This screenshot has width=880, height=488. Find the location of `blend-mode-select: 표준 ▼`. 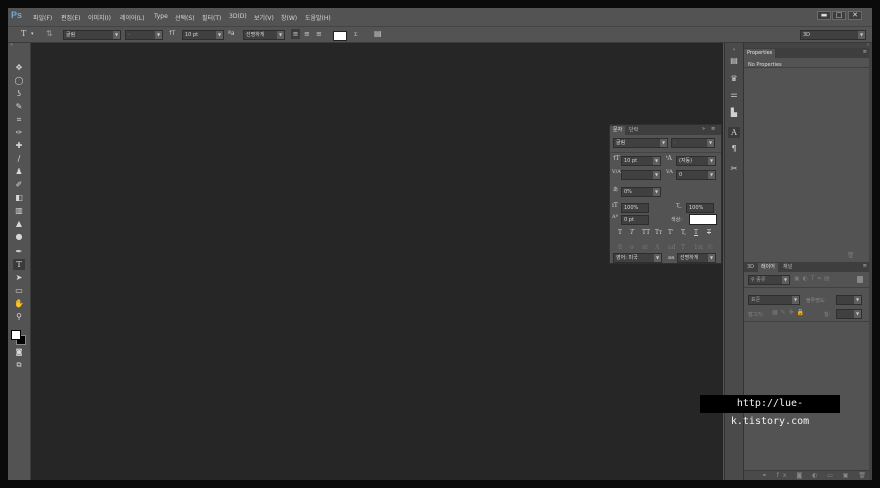

blend-mode-select: 표준 ▼ is located at coordinates (774, 300).